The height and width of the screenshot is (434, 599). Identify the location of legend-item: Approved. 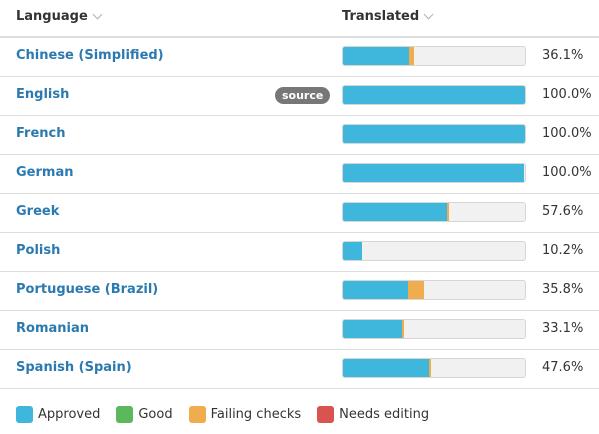
(58, 414).